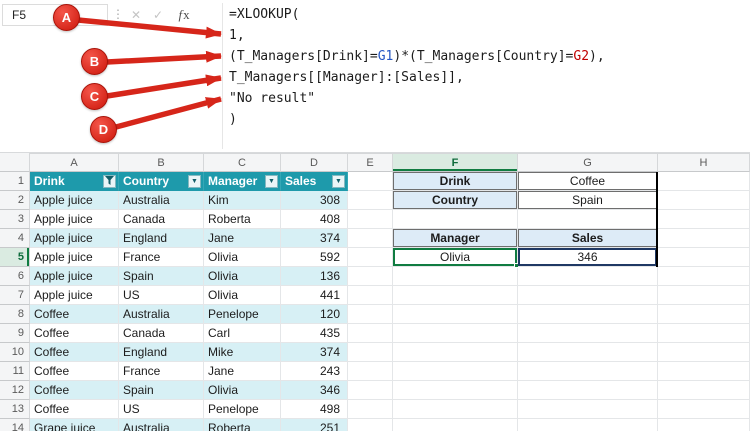  What do you see at coordinates (15, 352) in the screenshot?
I see `row-header-10: 10` at bounding box center [15, 352].